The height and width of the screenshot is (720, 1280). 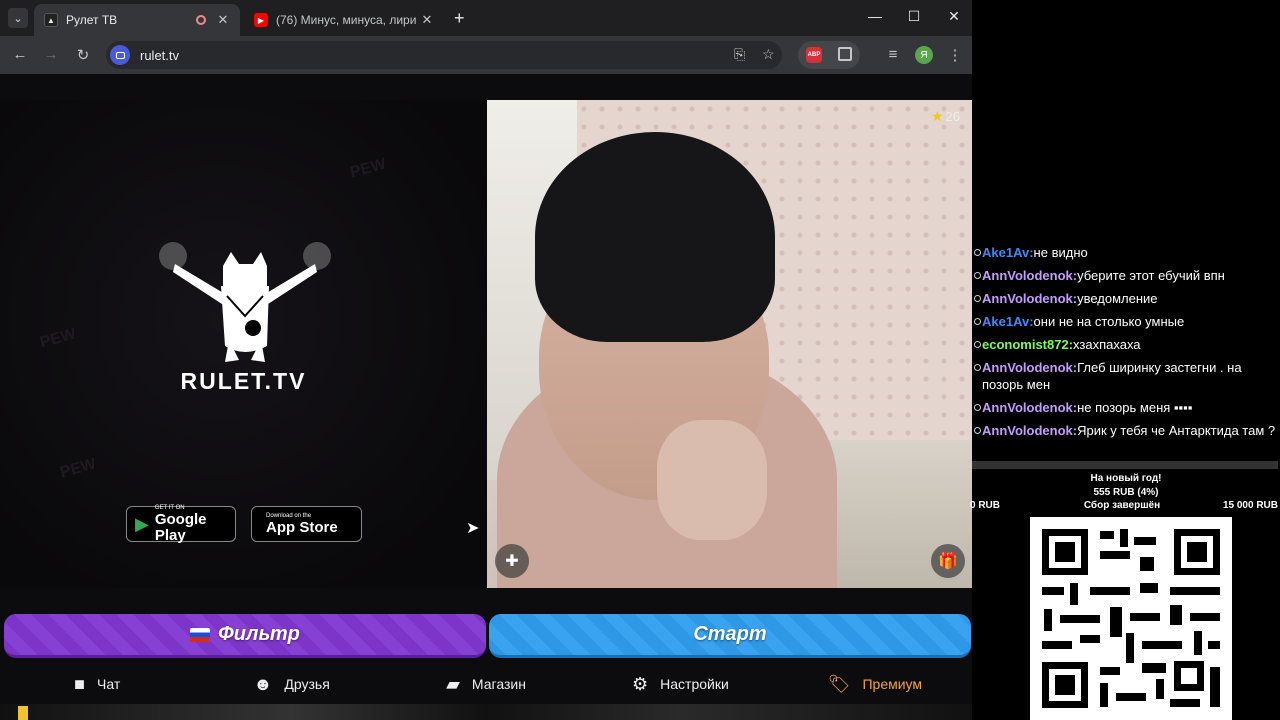 What do you see at coordinates (453, 683) in the screenshot?
I see `shop-icon: ▰` at bounding box center [453, 683].